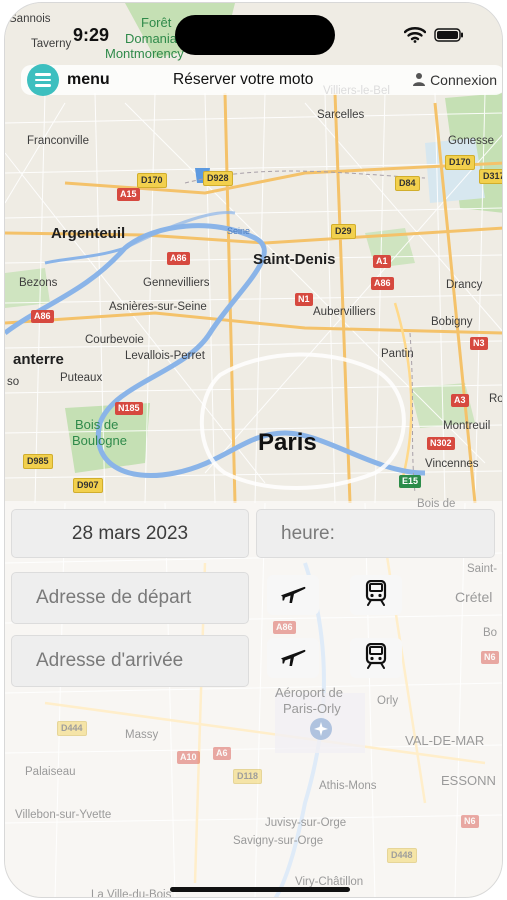 Image resolution: width=507 pixels, height=900 pixels. Describe the element at coordinates (344, 312) in the screenshot. I see `map-label-aubervilliers: Aubervilliers` at that location.